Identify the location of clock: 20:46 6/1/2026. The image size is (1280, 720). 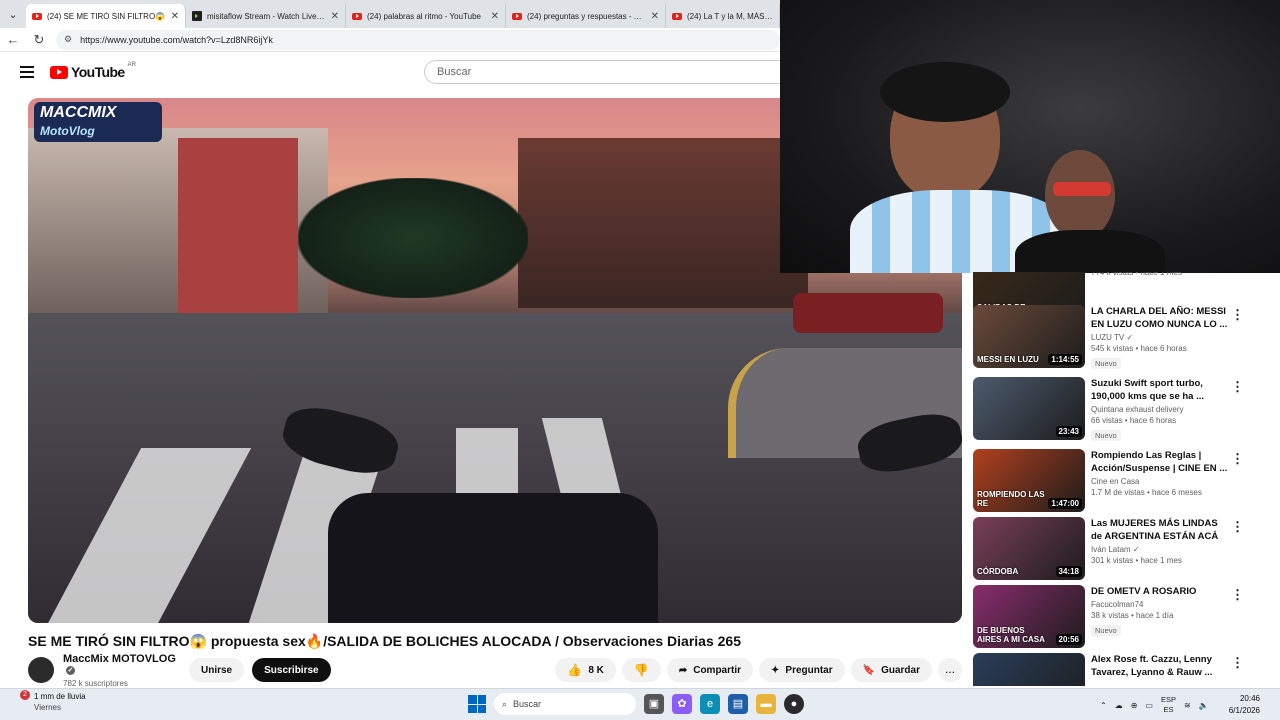
(1244, 705).